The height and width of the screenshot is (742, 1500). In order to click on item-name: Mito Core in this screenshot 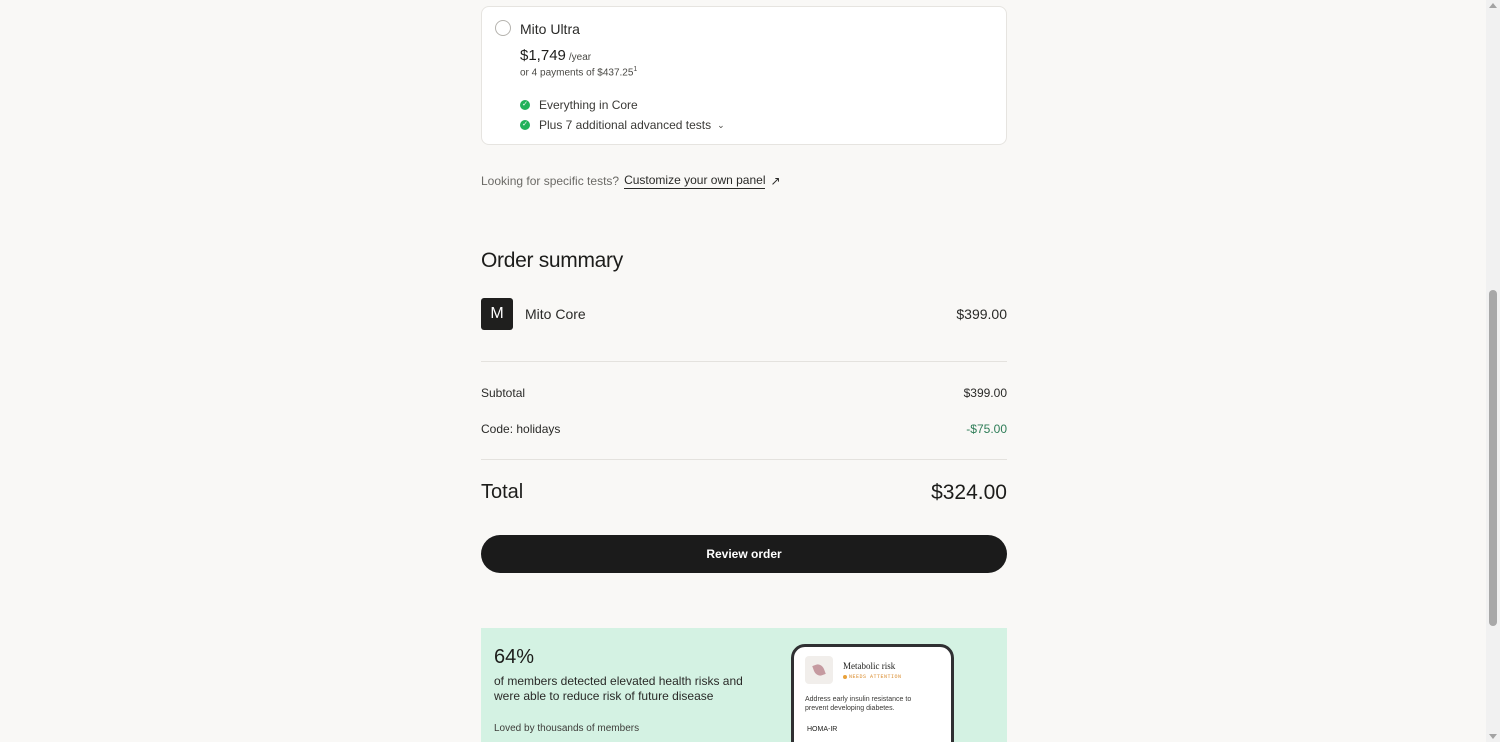, I will do `click(555, 314)`.